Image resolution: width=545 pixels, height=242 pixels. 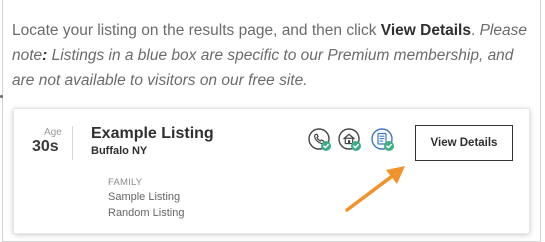 I want to click on listing-sub-item: Random Listing, so click(x=146, y=213).